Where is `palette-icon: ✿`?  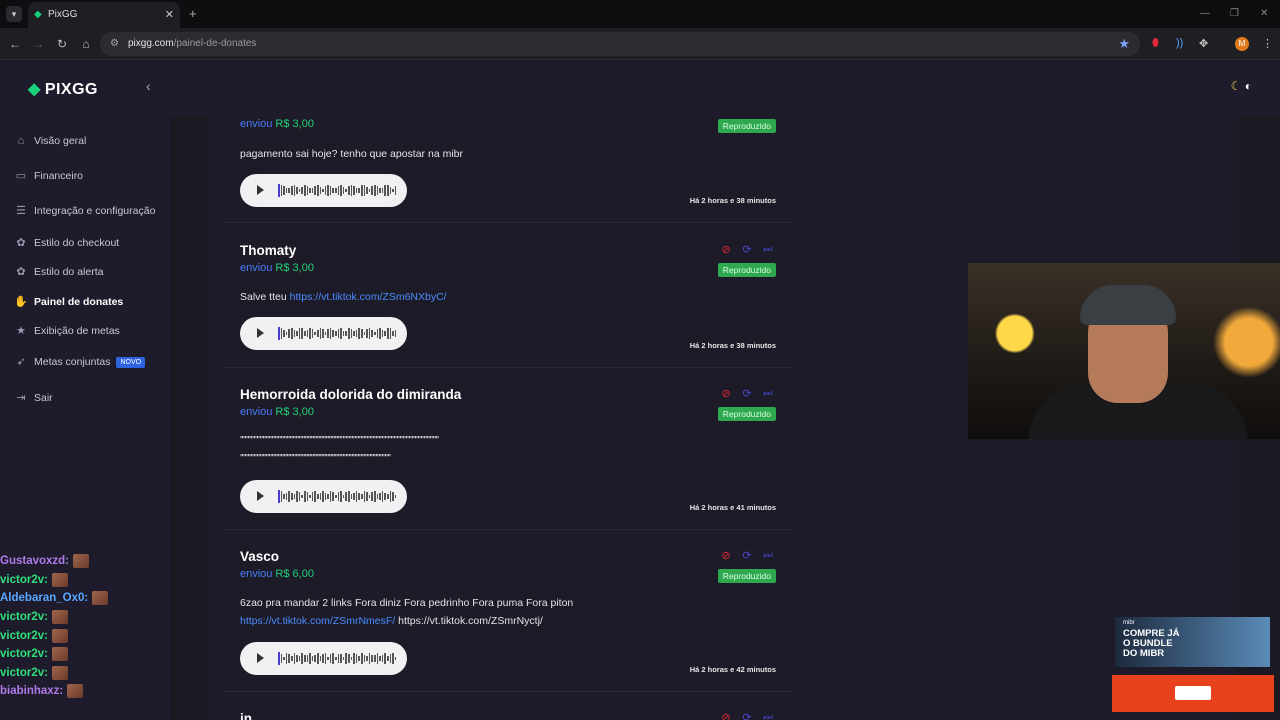 palette-icon: ✿ is located at coordinates (21, 272).